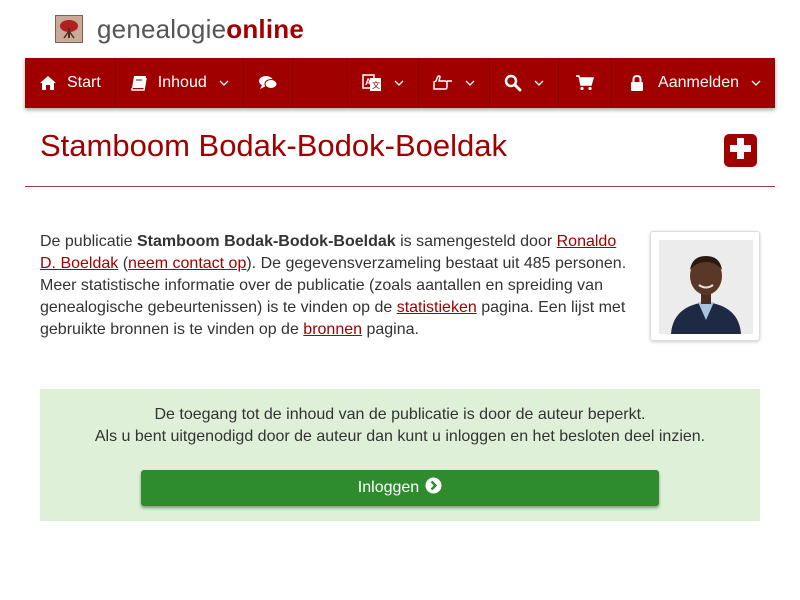 The height and width of the screenshot is (600, 800). I want to click on nav-inhoud-label: Inhoud, so click(182, 82).